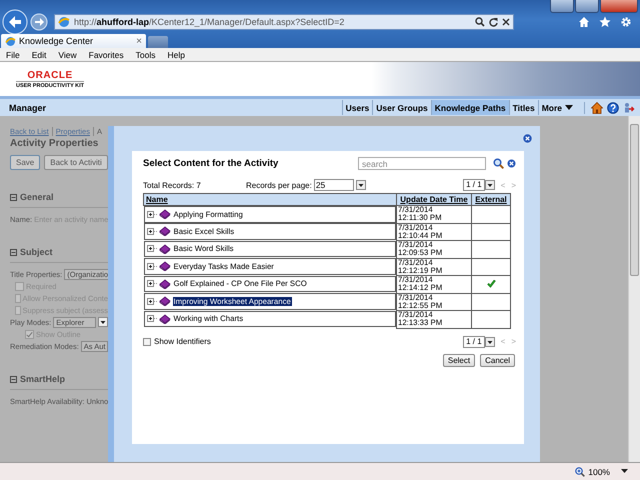 This screenshot has width=640, height=480. What do you see at coordinates (469, 107) in the screenshot?
I see `nav-tab: Knowledge Paths` at bounding box center [469, 107].